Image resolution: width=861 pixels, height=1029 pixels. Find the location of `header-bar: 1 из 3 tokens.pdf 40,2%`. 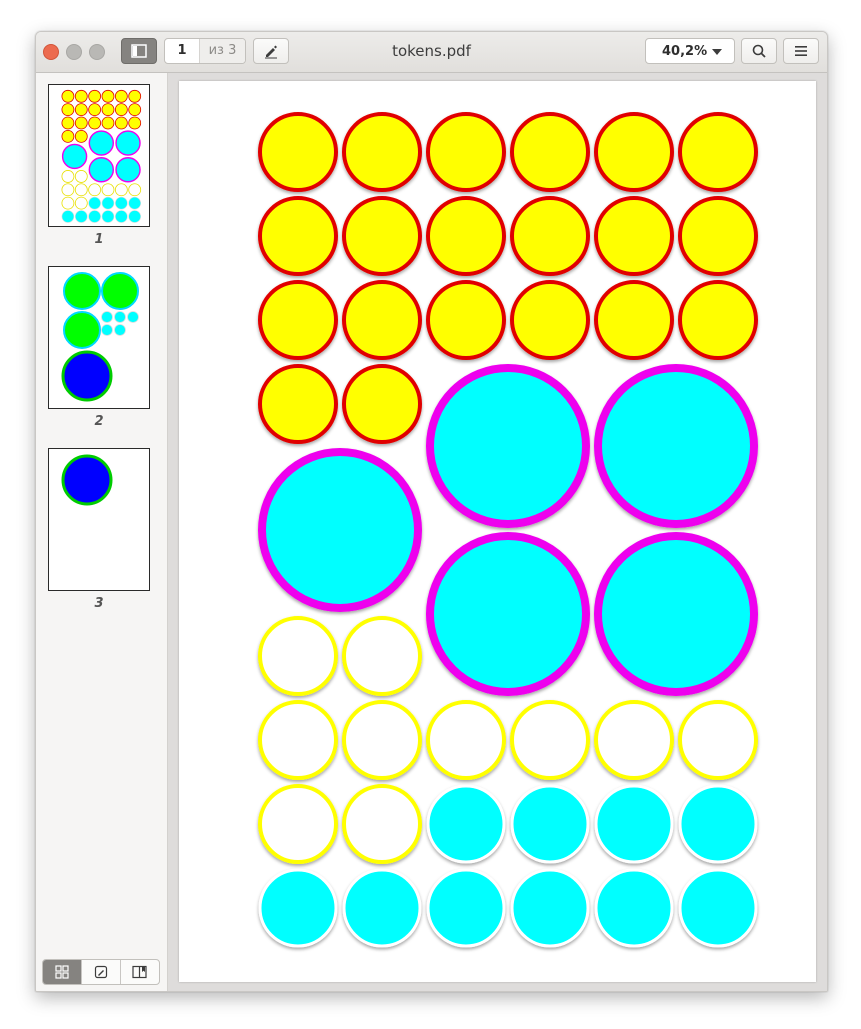

header-bar: 1 из 3 tokens.pdf 40,2% is located at coordinates (431, 52).